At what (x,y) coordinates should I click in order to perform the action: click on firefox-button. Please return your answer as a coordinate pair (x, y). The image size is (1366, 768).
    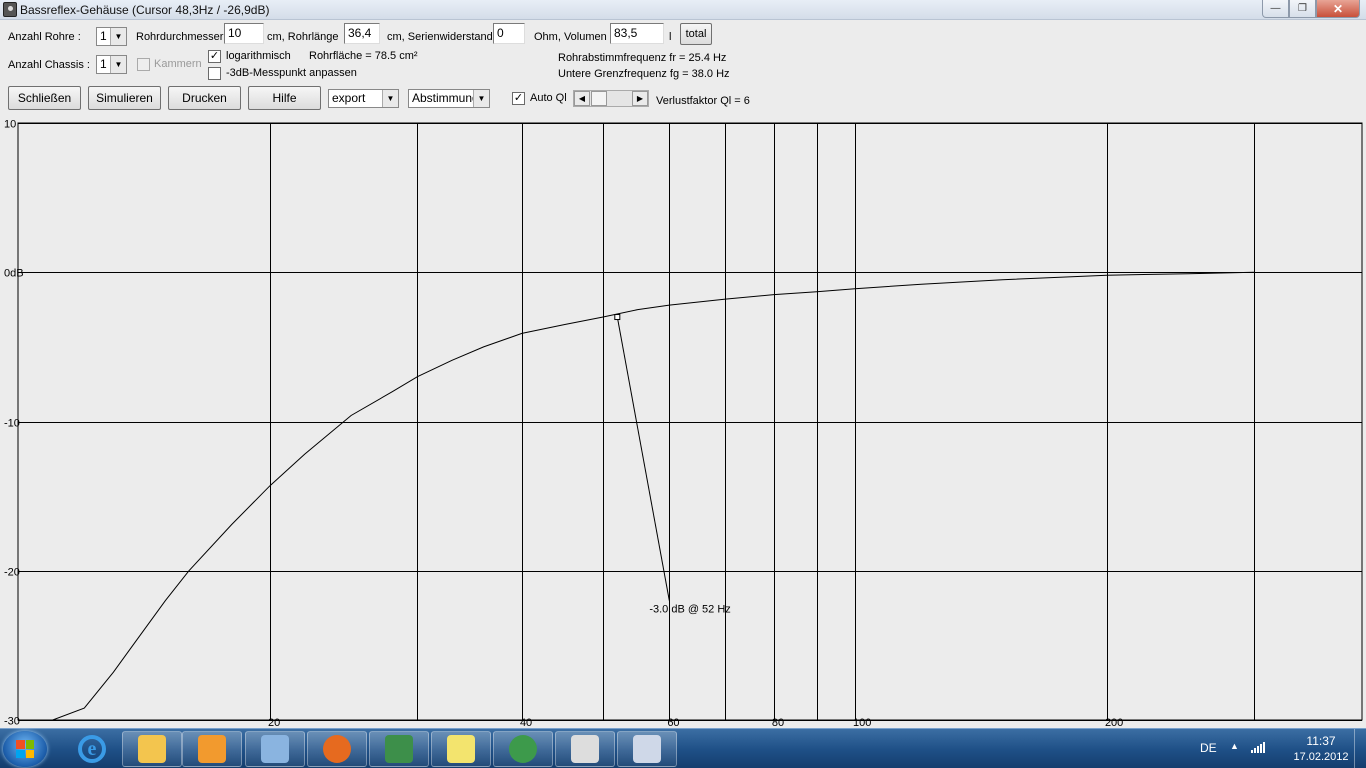
    Looking at the image, I should click on (337, 749).